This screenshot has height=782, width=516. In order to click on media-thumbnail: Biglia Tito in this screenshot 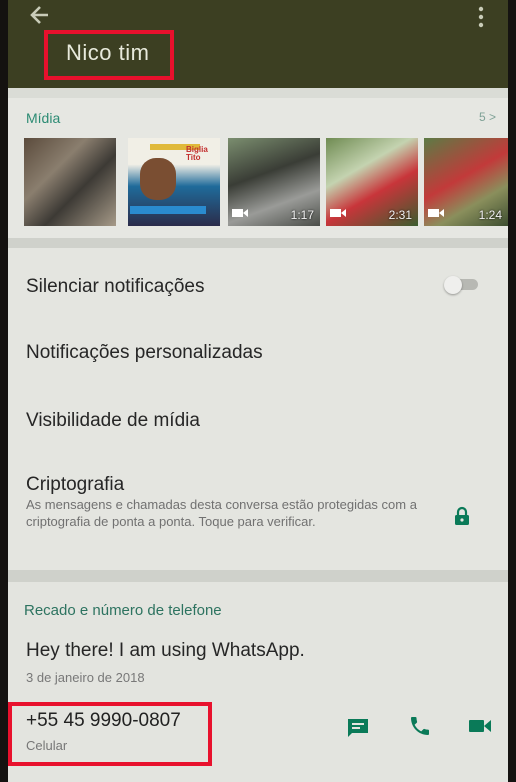, I will do `click(174, 182)`.